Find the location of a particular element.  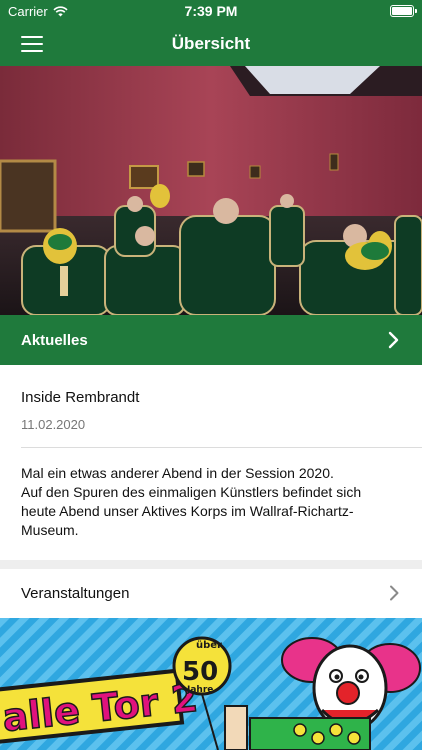

page-title: Übersicht is located at coordinates (211, 43).